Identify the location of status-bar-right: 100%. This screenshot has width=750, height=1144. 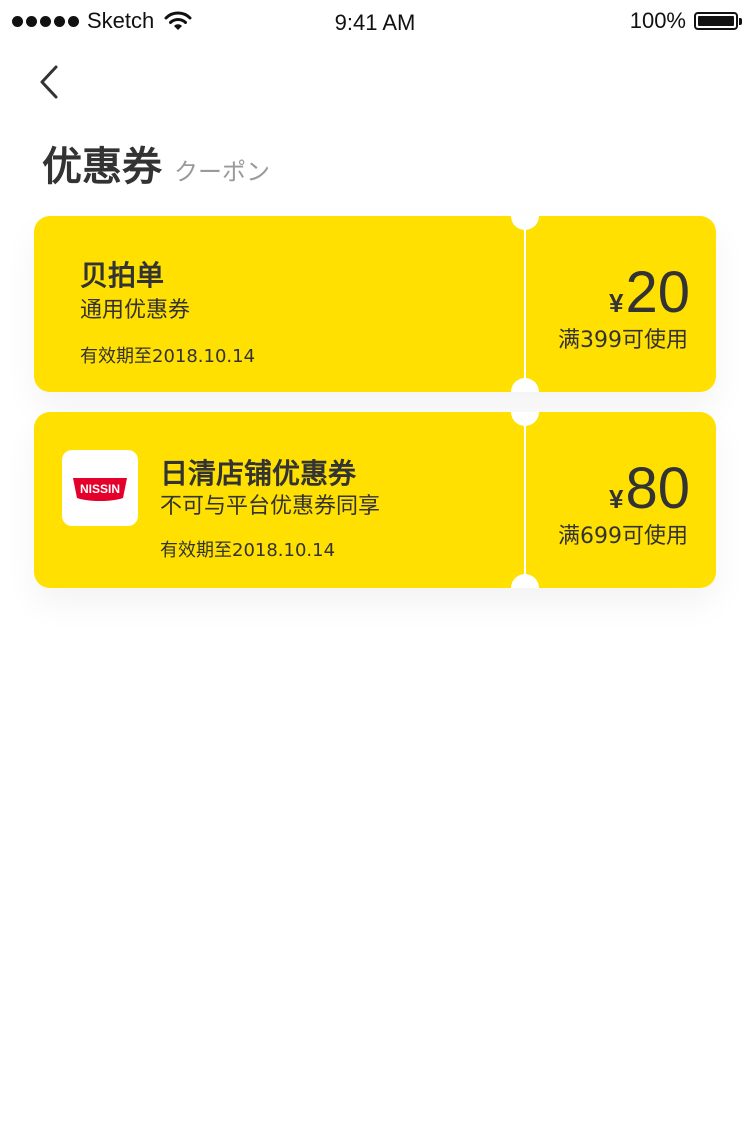
(685, 21).